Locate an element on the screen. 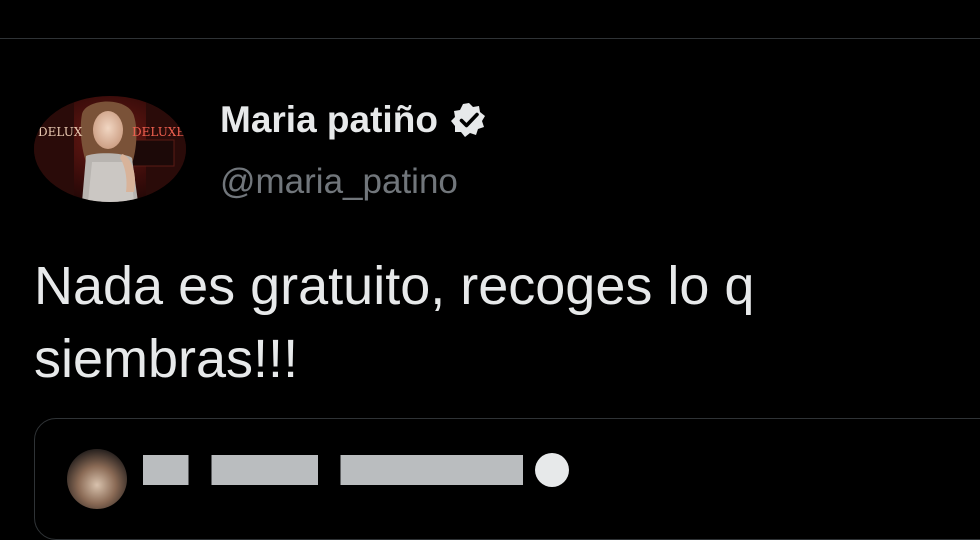  avatar-image: DELUX DELUXE is located at coordinates (110, 149).